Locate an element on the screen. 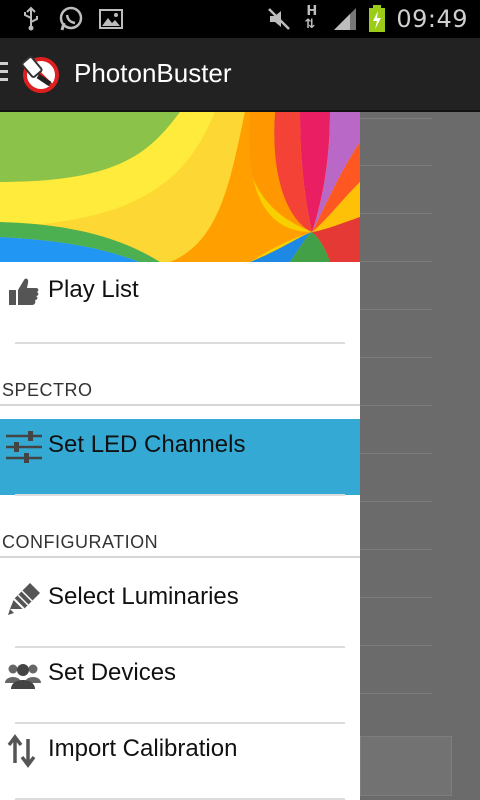 The image size is (480, 800). drawer-item-select-luminaries: Select Luminaries is located at coordinates (180, 609).